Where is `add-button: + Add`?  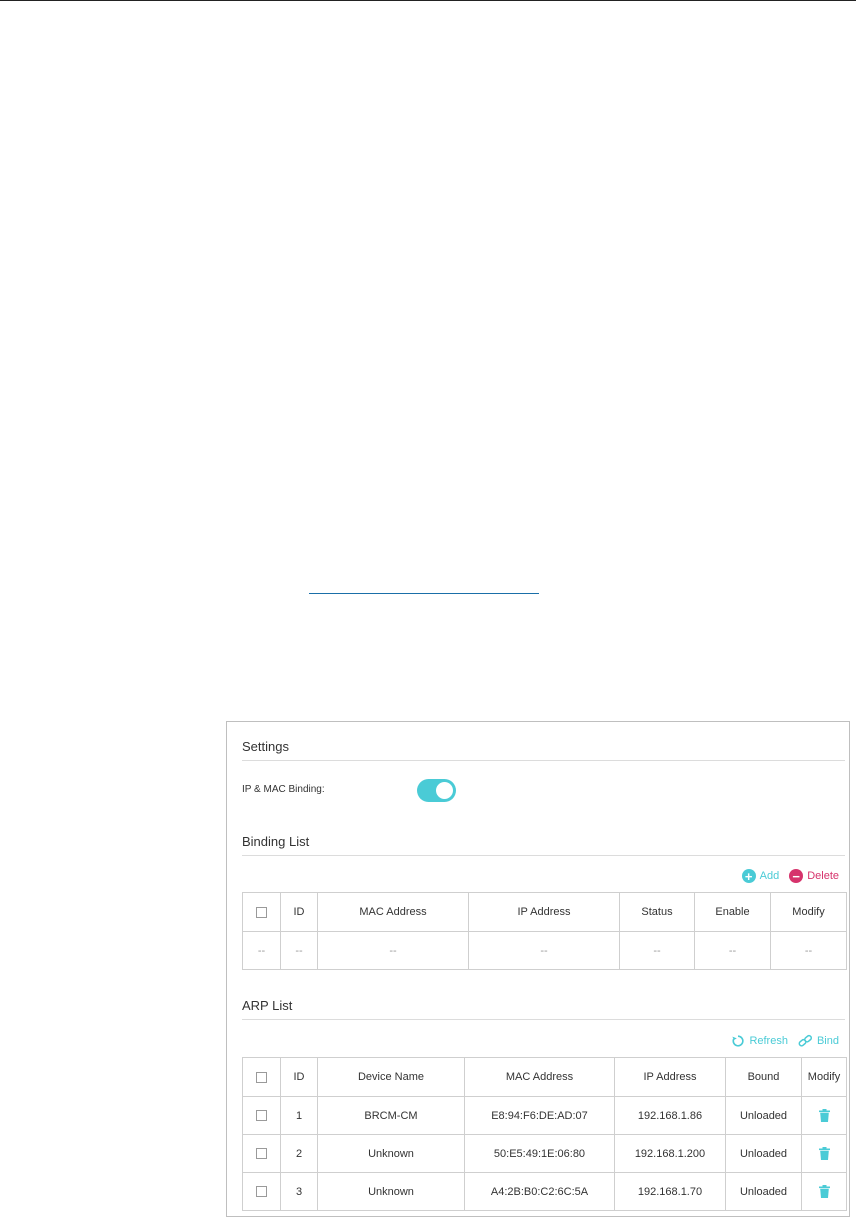 add-button: + Add is located at coordinates (760, 876).